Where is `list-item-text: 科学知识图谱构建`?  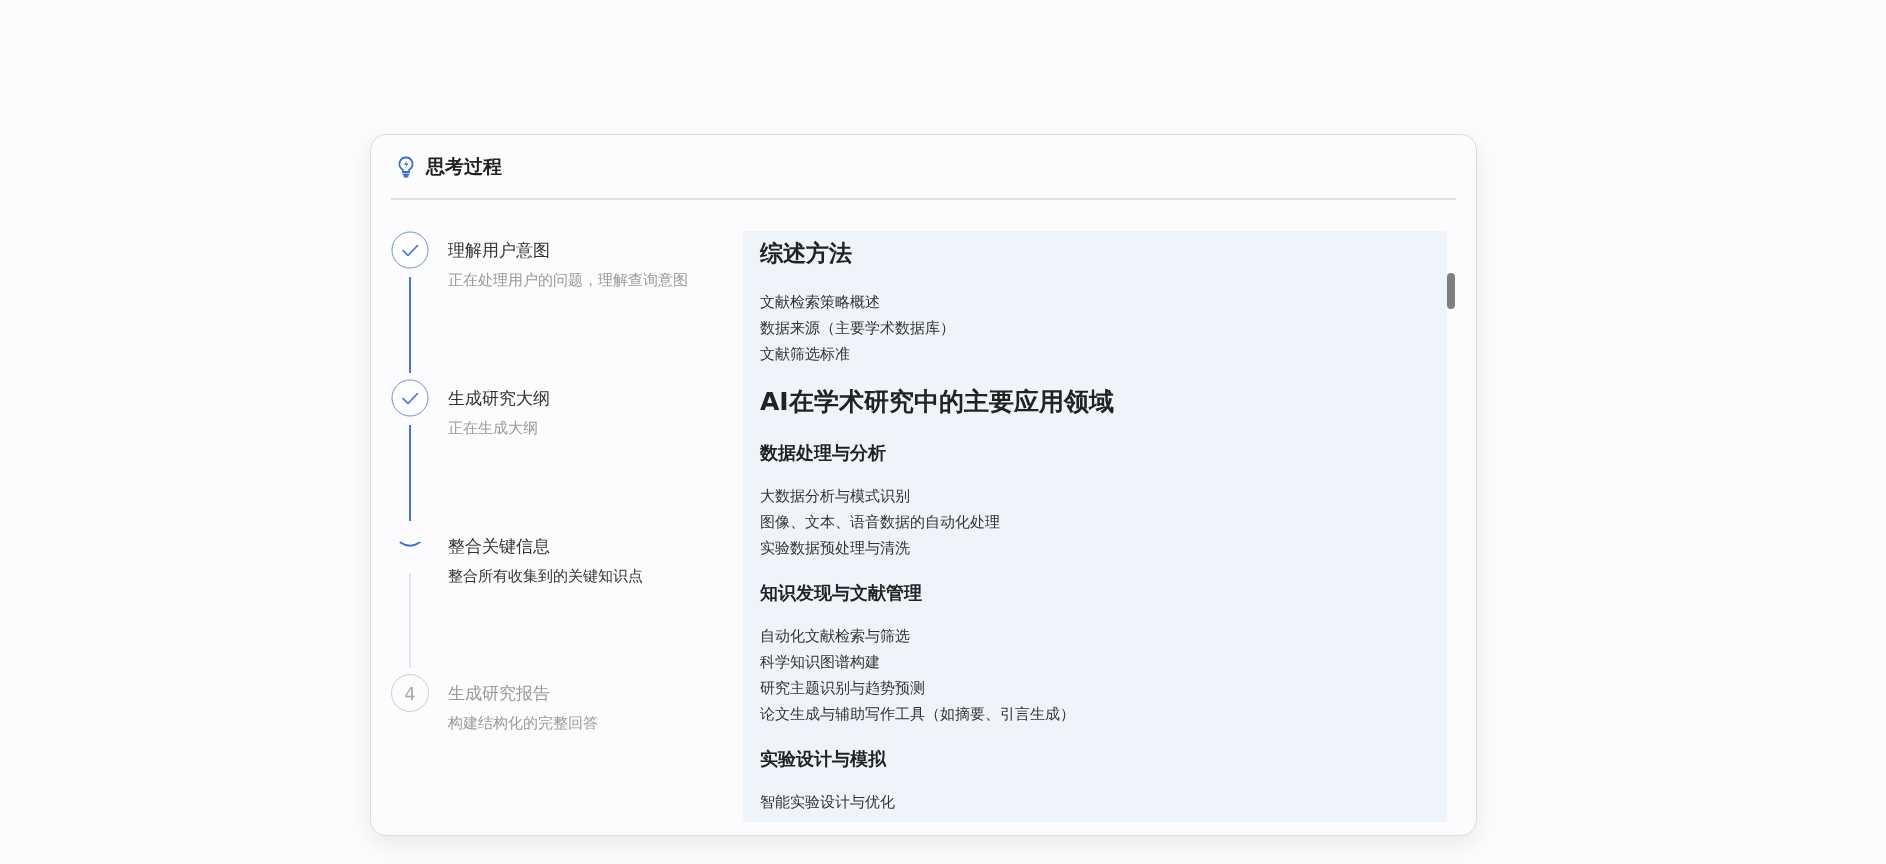
list-item-text: 科学知识图谱构建 is located at coordinates (820, 662).